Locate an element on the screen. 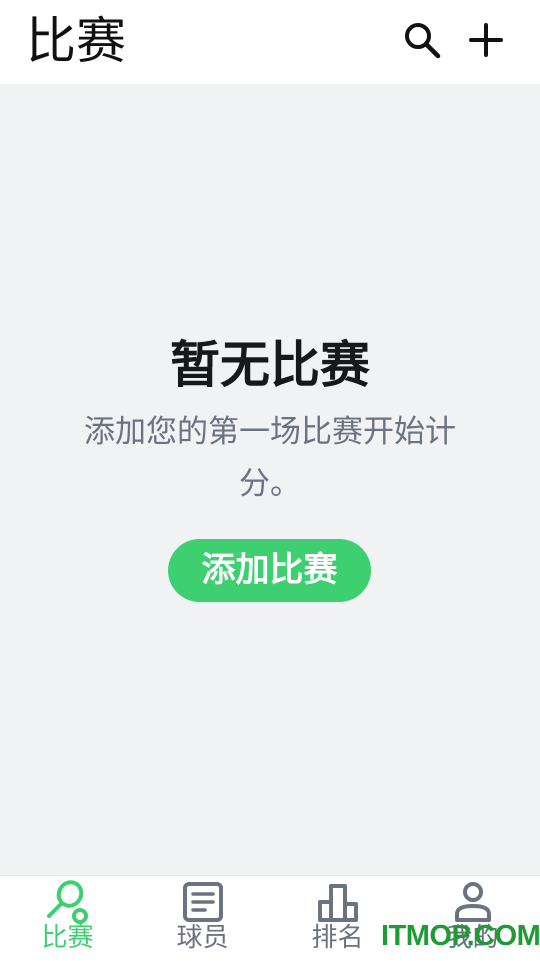 The height and width of the screenshot is (961, 540). tab-players-label: 球员 is located at coordinates (202, 938).